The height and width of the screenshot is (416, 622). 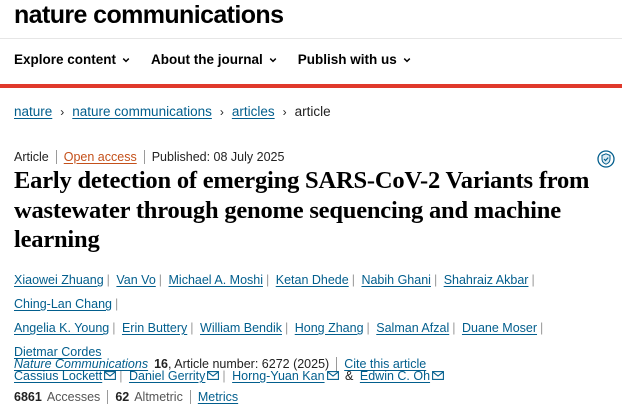 I want to click on accesses-count: 6861, so click(x=28, y=397).